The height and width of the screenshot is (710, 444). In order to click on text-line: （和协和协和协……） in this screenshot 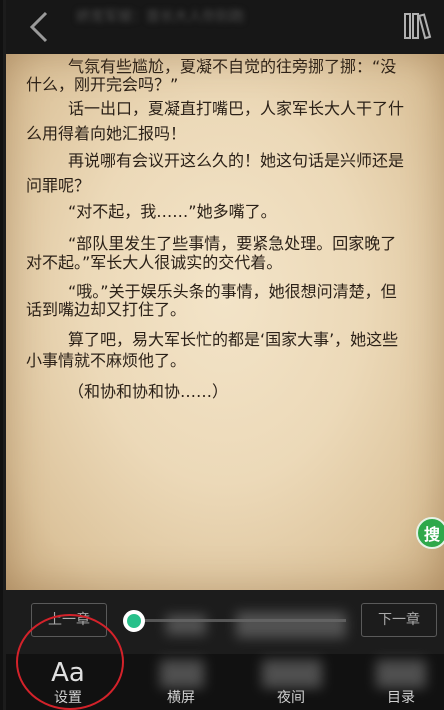, I will do `click(148, 391)`.